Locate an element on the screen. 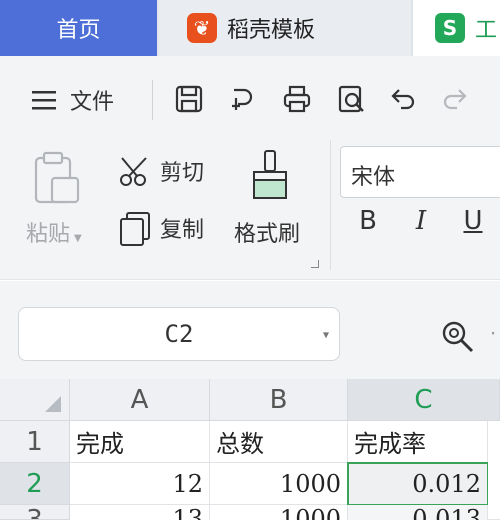 This screenshot has width=500, height=520. copy-button: 复制 is located at coordinates (161, 228).